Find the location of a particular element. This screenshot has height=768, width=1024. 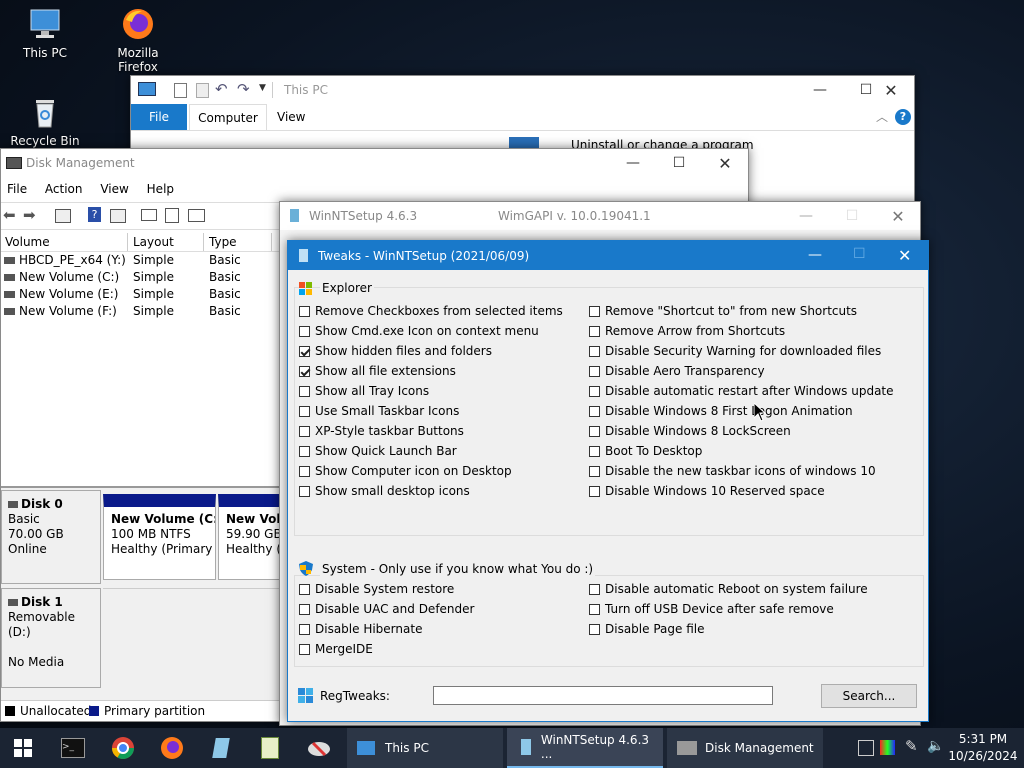

tweak-option: Disable System restore is located at coordinates (376, 589).